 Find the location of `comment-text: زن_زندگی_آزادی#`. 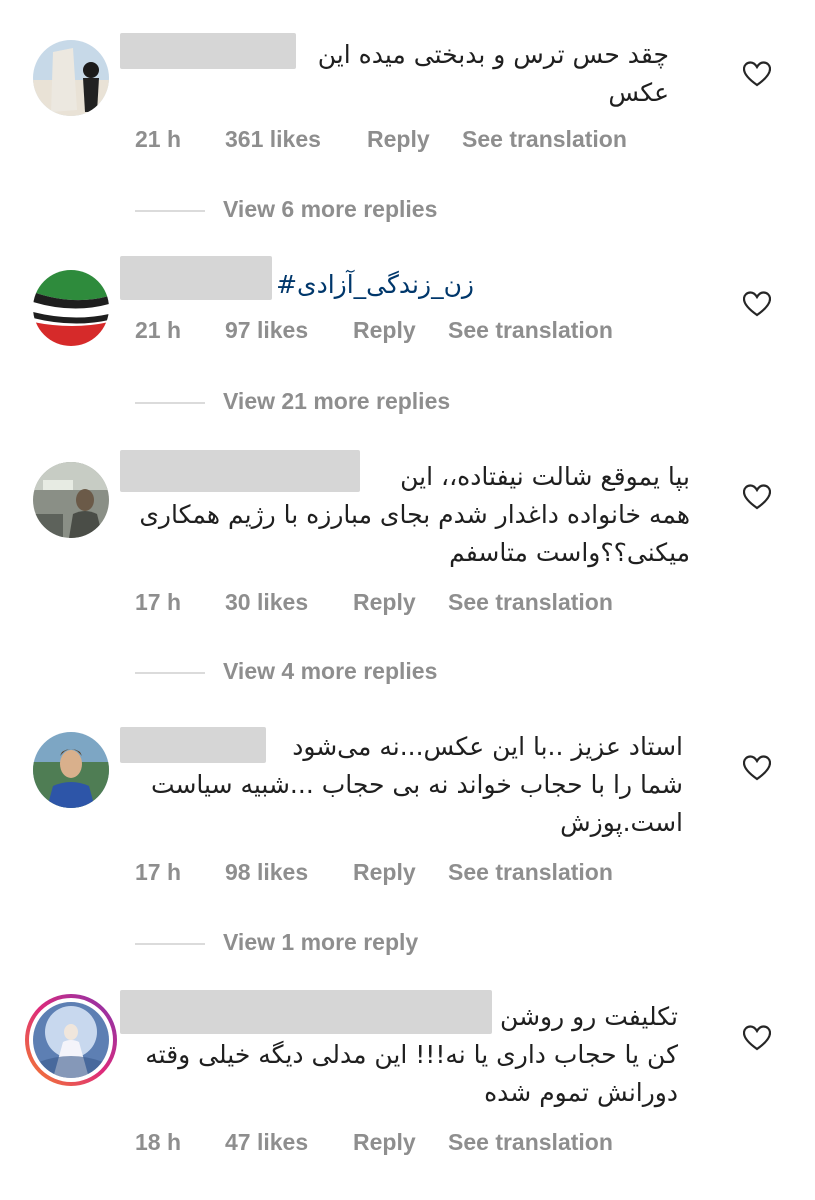

comment-text: زن_زندگی_آزادی# is located at coordinates (303, 285).